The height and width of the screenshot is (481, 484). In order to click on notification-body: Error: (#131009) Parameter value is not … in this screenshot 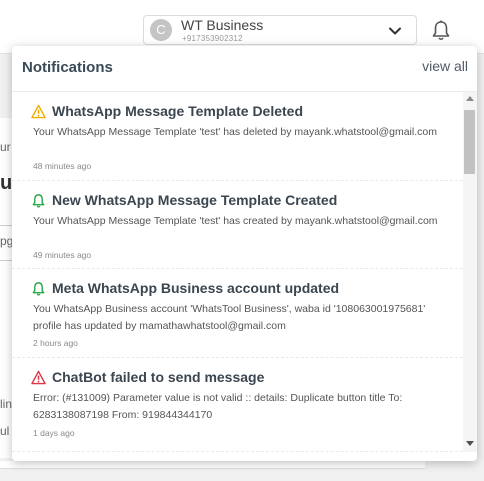, I will do `click(218, 406)`.